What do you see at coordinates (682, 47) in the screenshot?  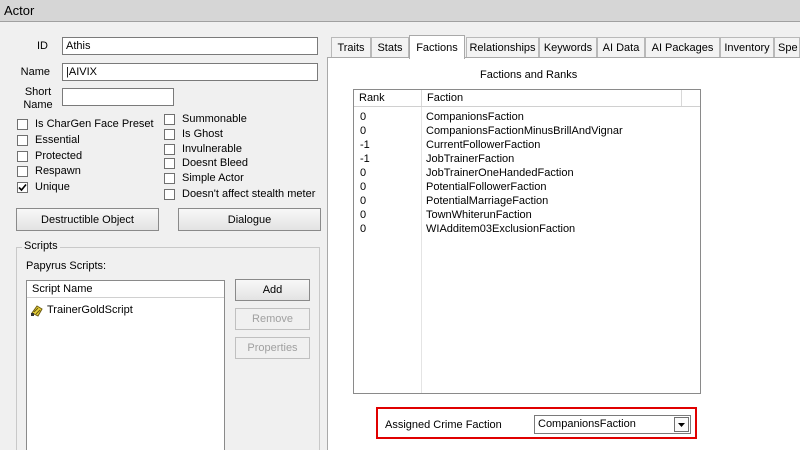 I see `tab-ai-packages: AI Packages` at bounding box center [682, 47].